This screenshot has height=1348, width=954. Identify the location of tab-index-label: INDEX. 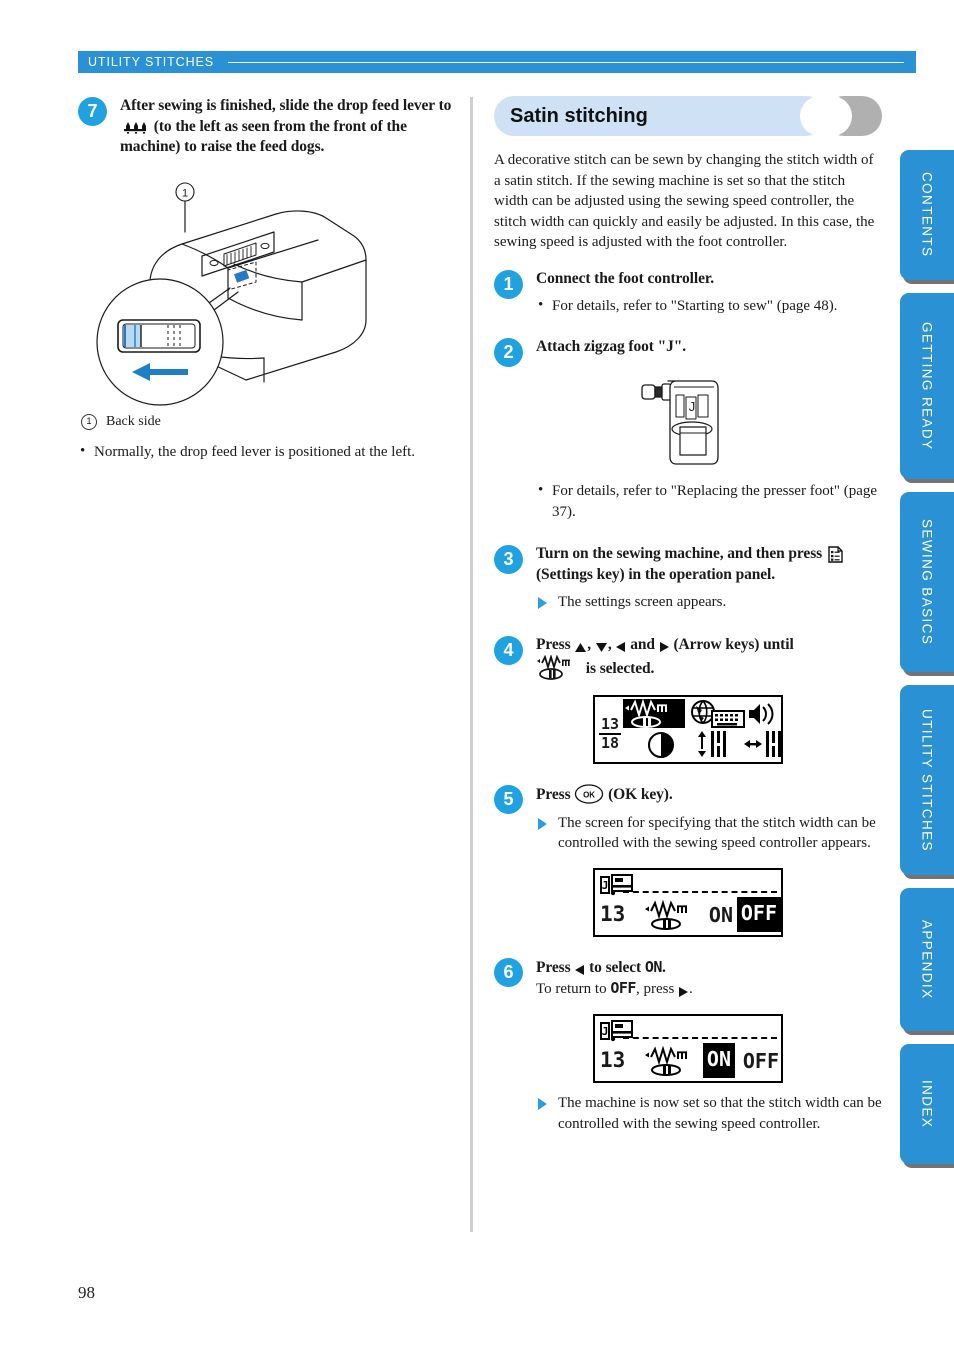
(927, 1104).